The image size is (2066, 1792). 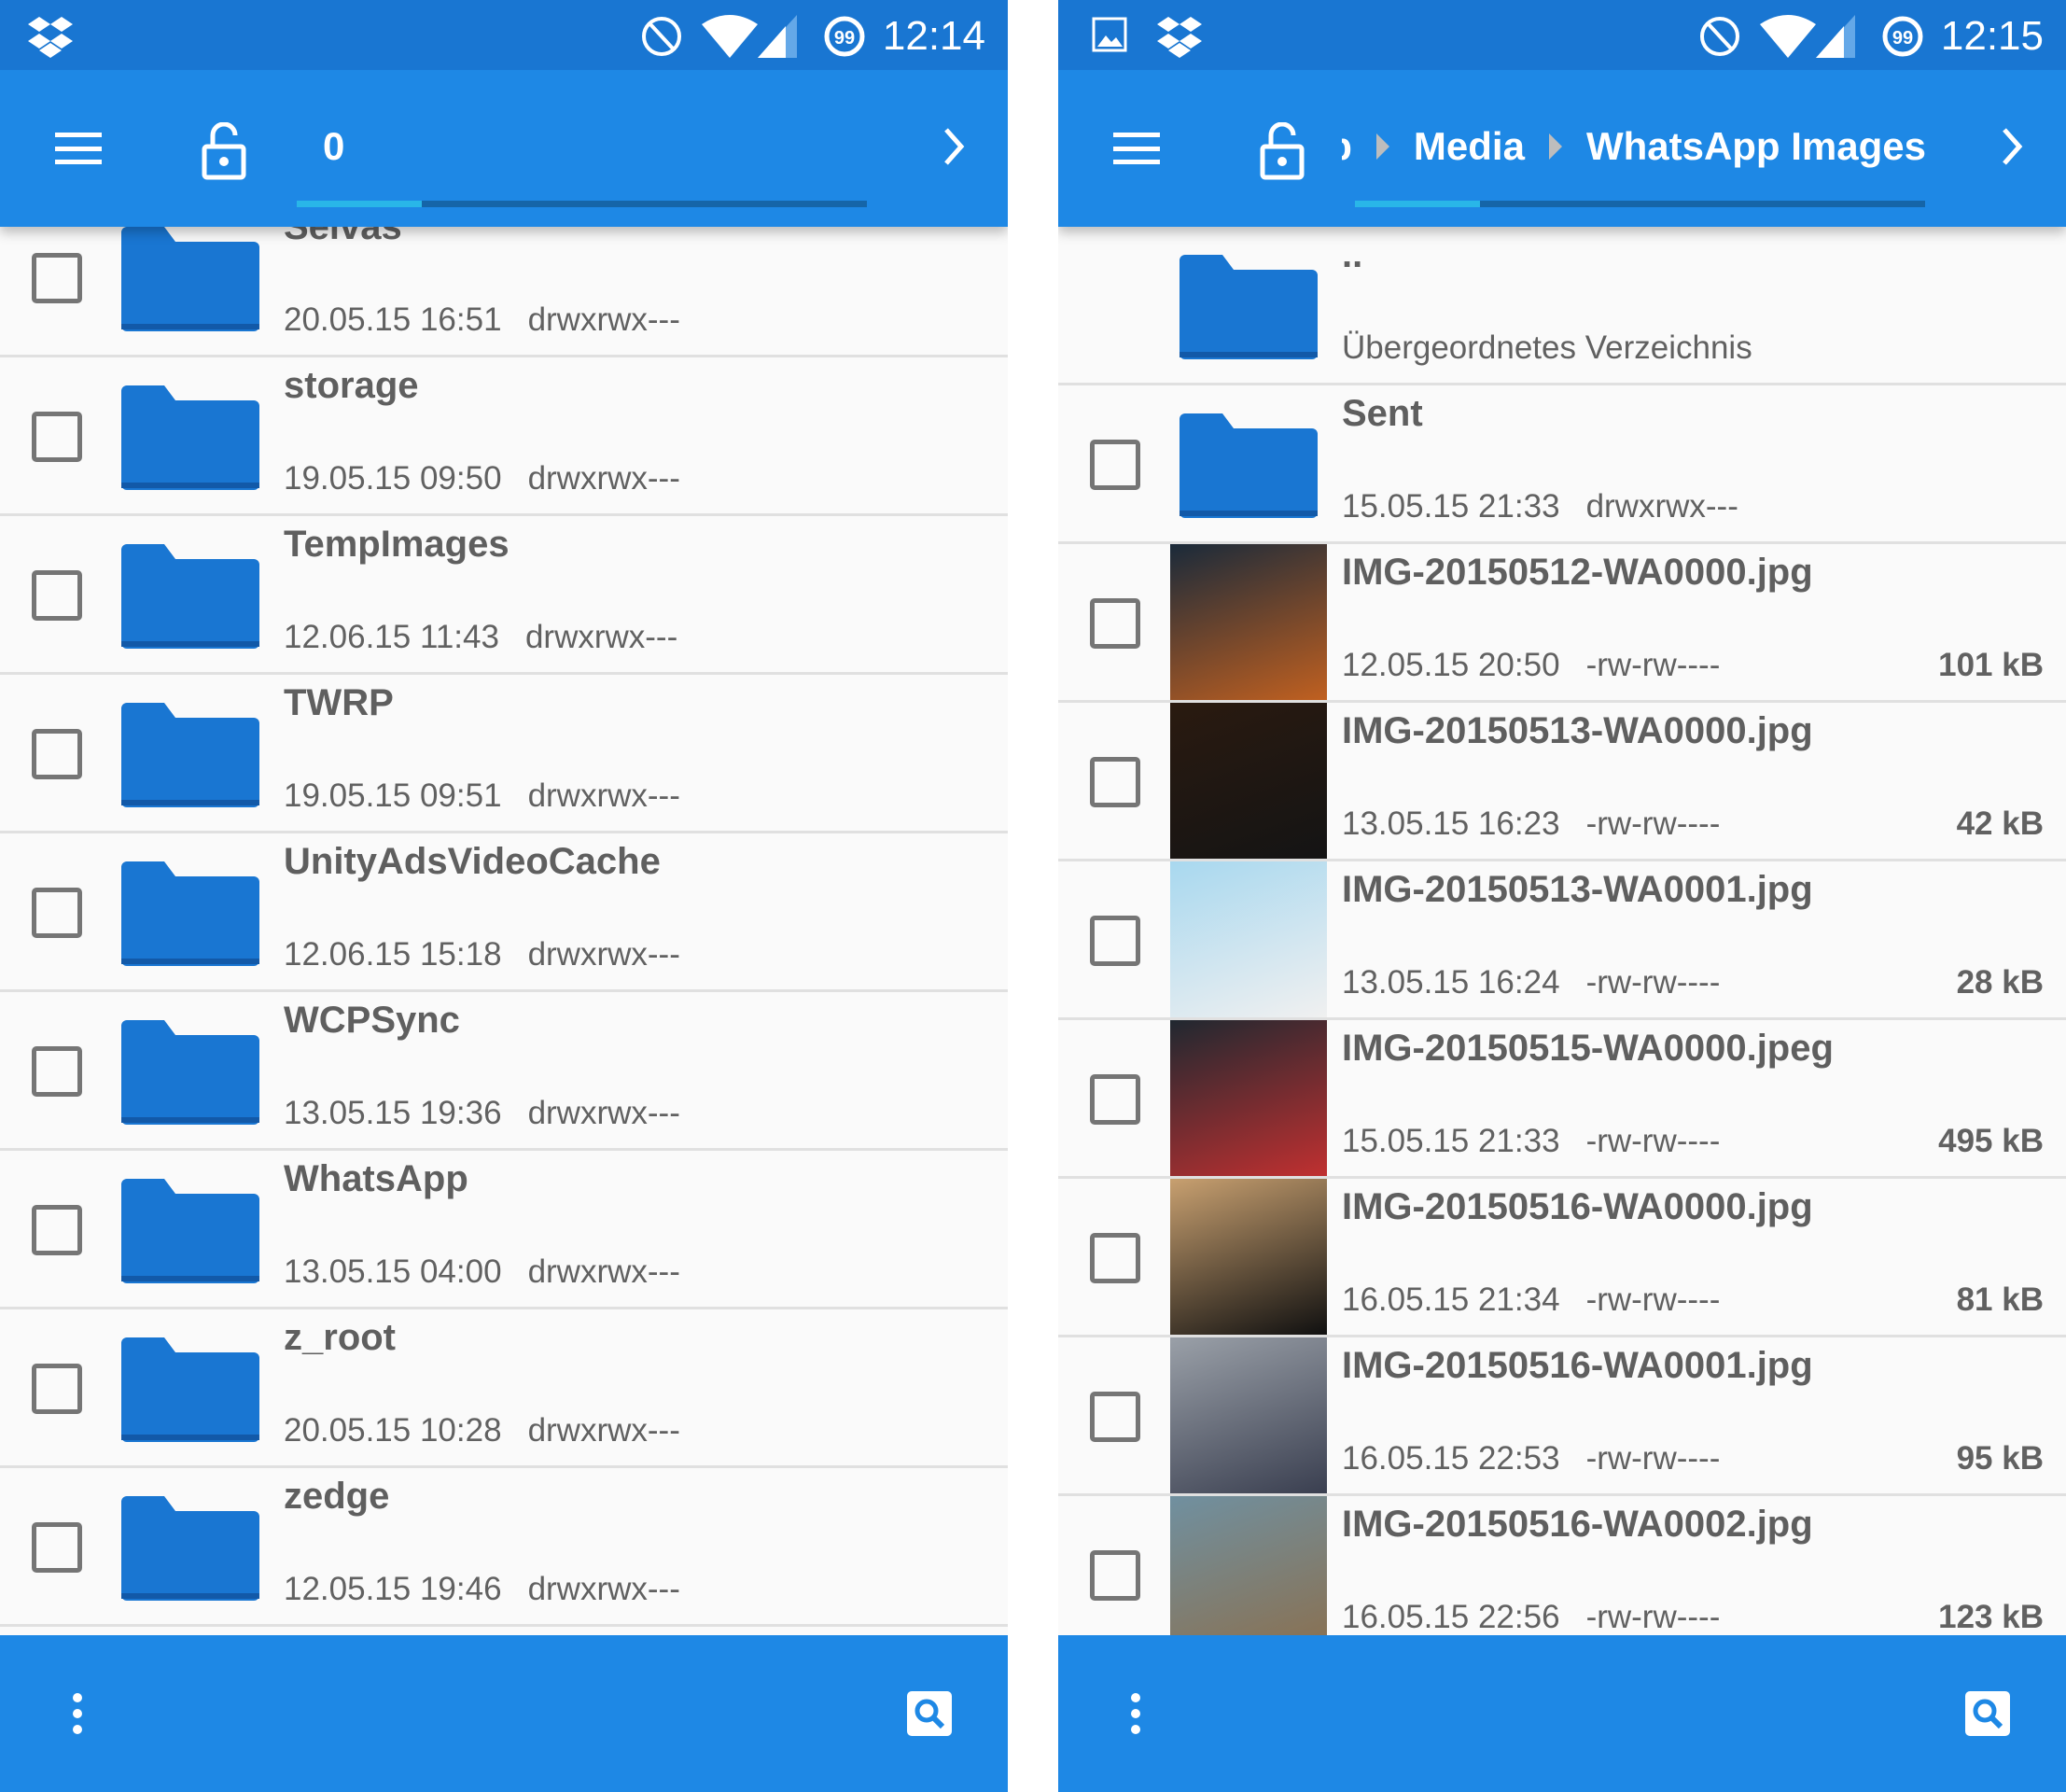 I want to click on file-name: zedge, so click(x=337, y=1496).